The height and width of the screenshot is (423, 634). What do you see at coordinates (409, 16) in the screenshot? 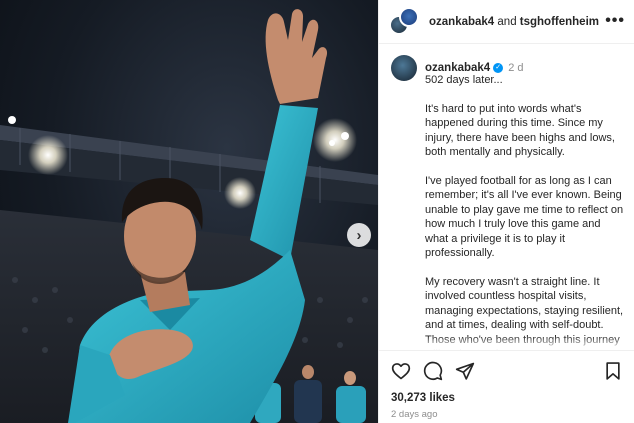
I see `avatar-tsghoffenheim` at bounding box center [409, 16].